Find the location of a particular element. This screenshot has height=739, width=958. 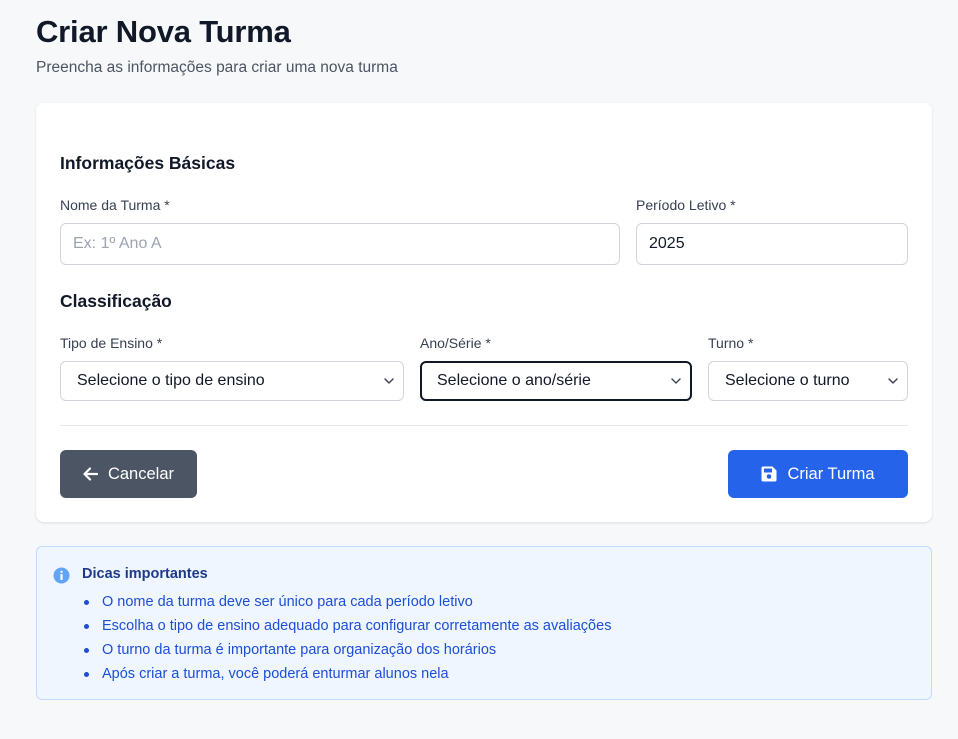

tipo-ensino-select: Selecione o tipo de ensino is located at coordinates (232, 381).